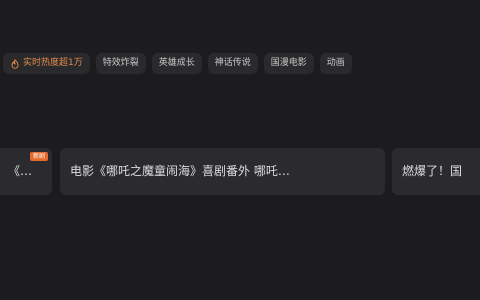 The width and height of the screenshot is (480, 300). I want to click on tag-hero-growth: 英雄成长, so click(176, 63).